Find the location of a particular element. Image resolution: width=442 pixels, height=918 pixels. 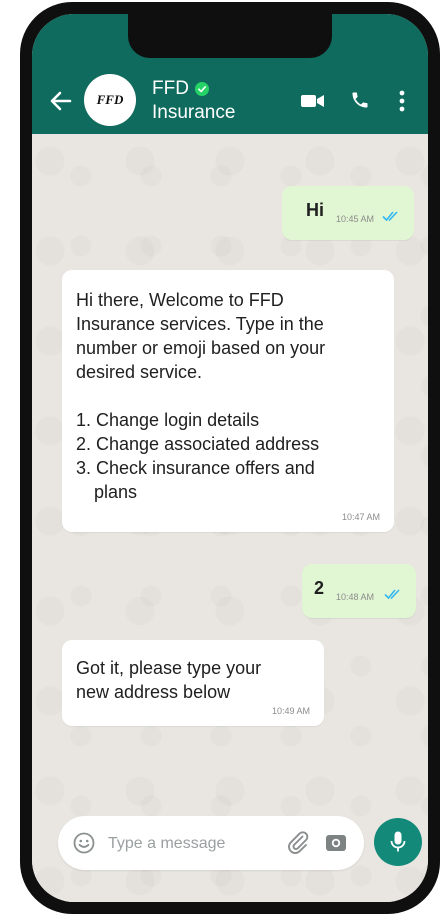

message-line: Got it, please type your is located at coordinates (169, 668).